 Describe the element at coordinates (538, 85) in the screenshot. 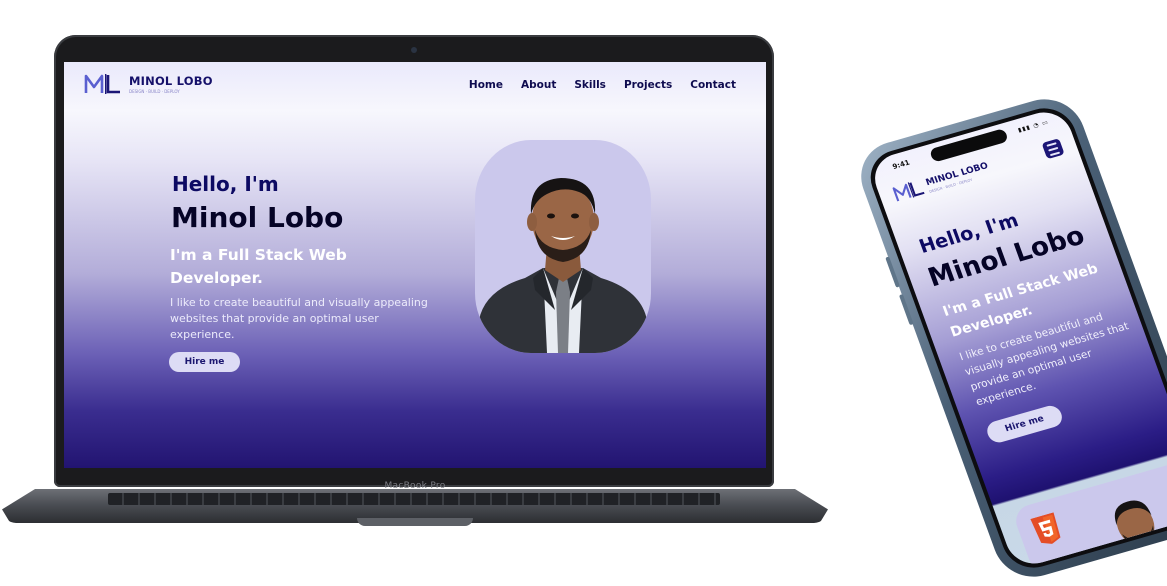

I see `nav-about: About` at that location.